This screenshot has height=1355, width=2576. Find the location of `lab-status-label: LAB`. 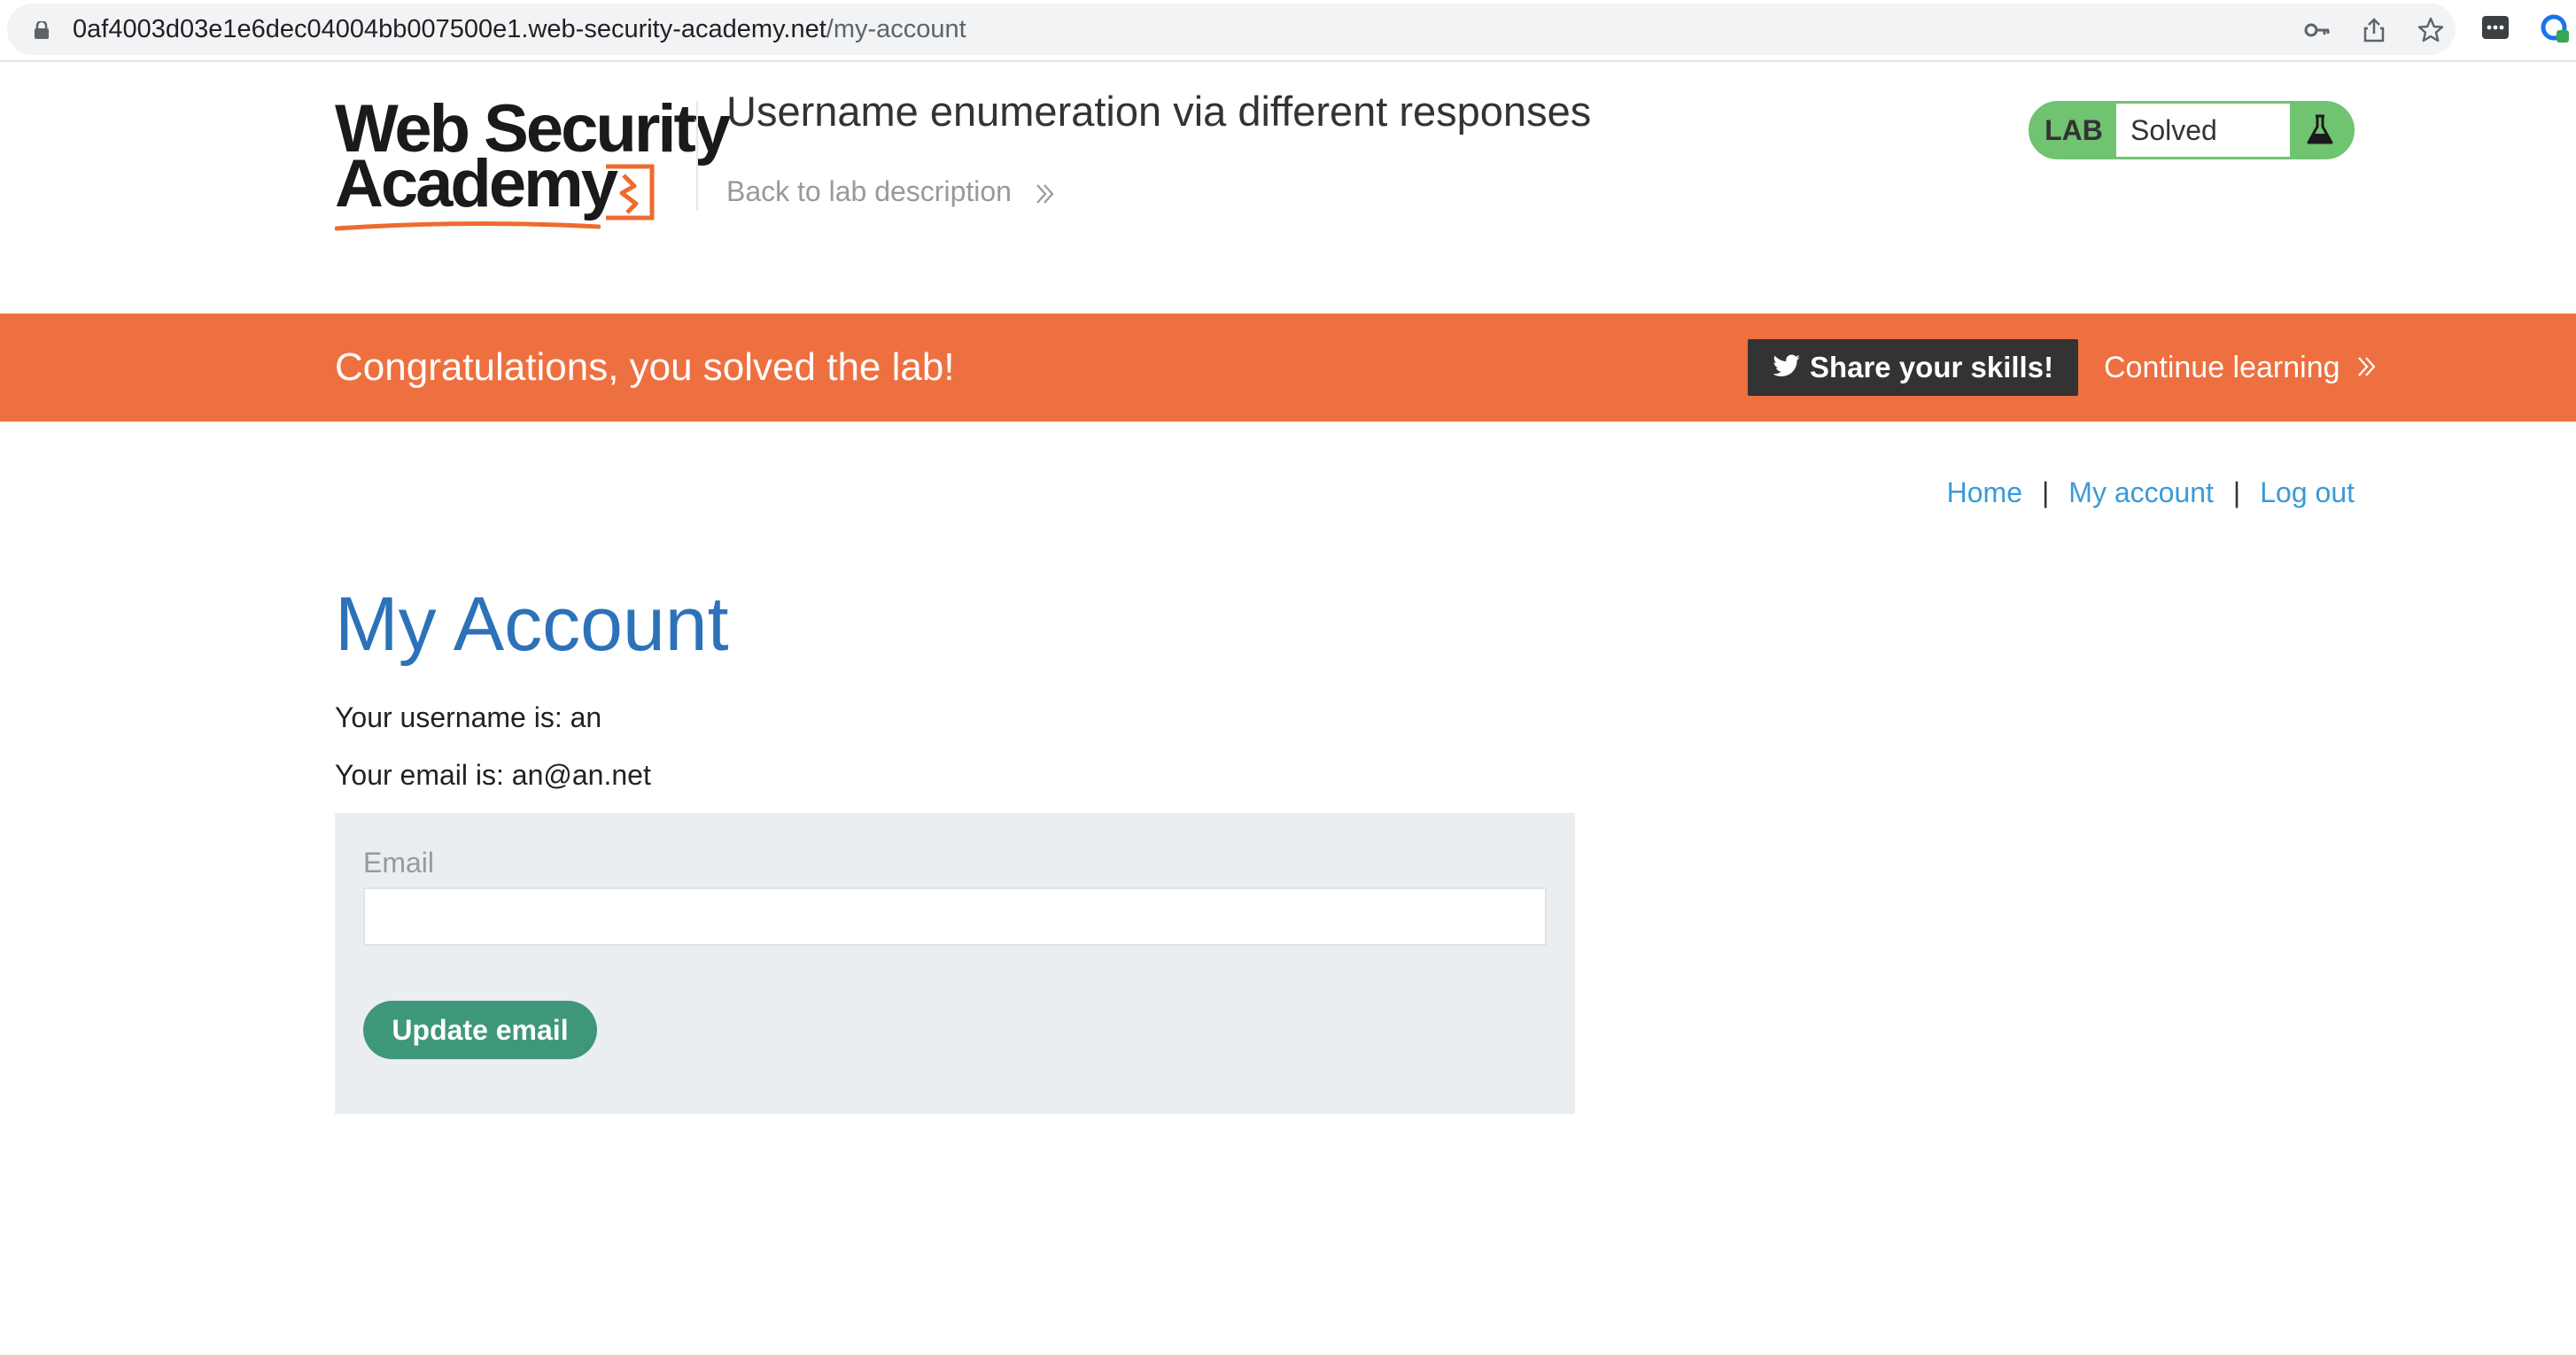

lab-status-label: LAB is located at coordinates (2074, 130).